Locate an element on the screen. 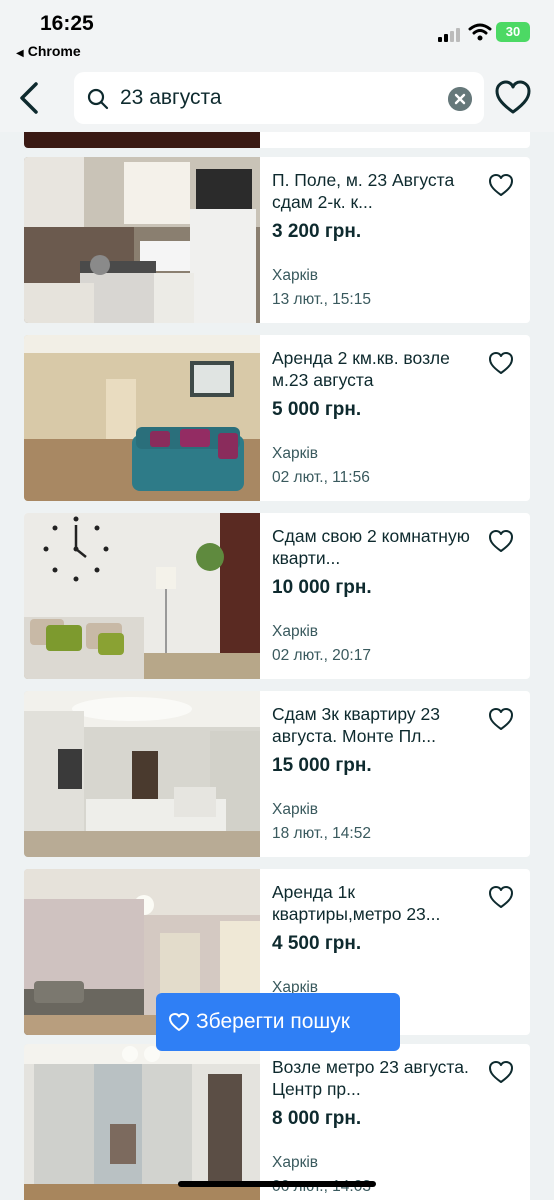 Image resolution: width=554 pixels, height=1200 pixels. listing-price: 5 000 грн. is located at coordinates (317, 409).